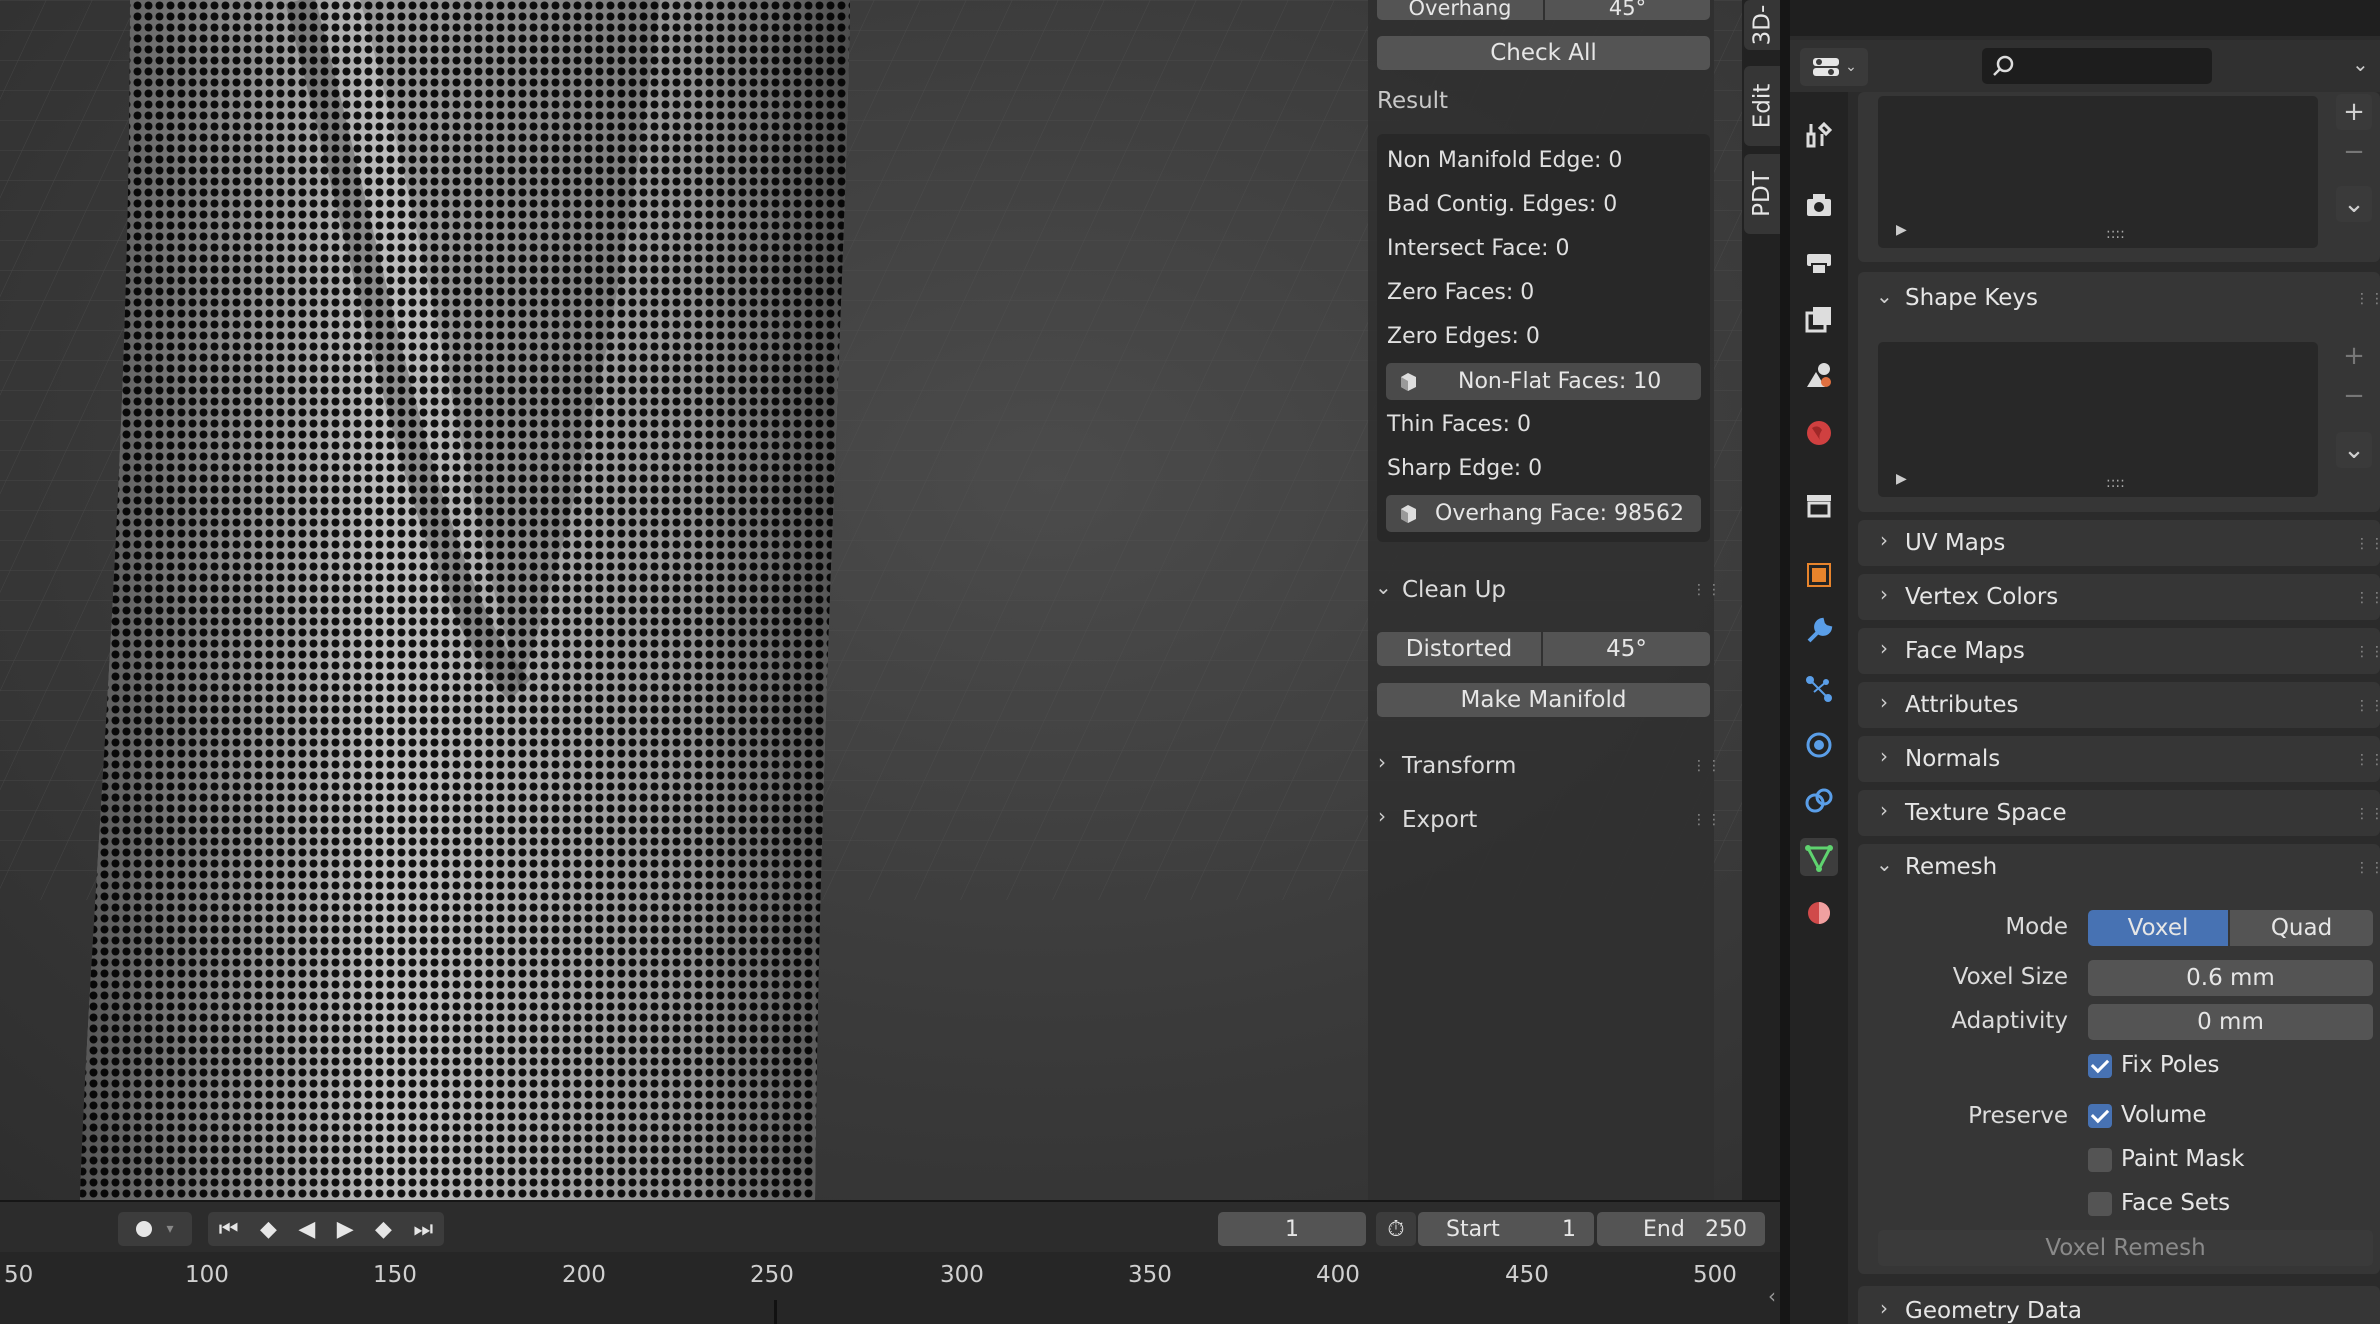 Image resolution: width=2380 pixels, height=1324 pixels. I want to click on attributes-header: Attributes, so click(1962, 705).